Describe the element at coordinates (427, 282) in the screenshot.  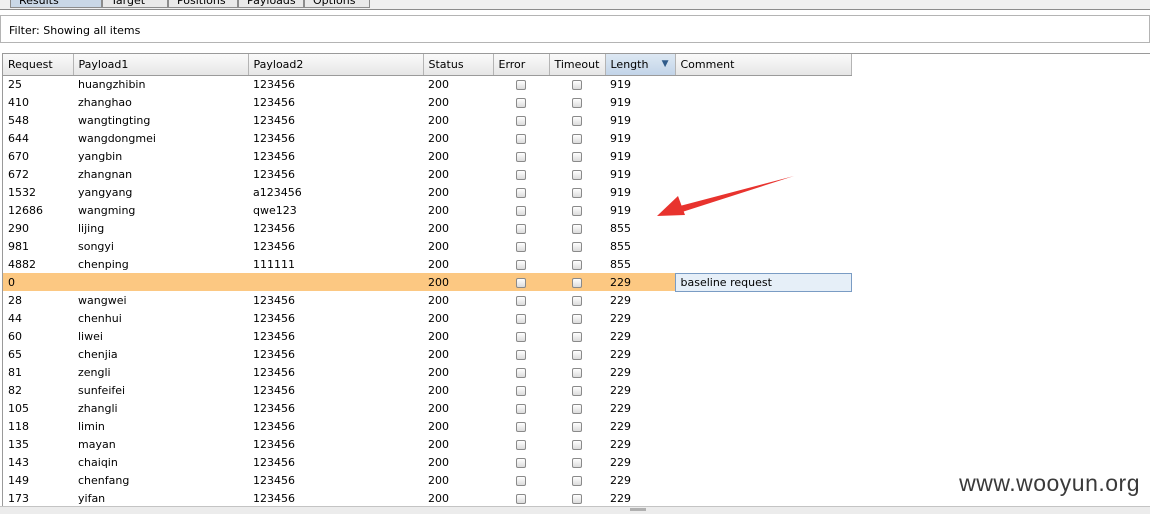
I see `table-row: 0 200 229 baseline request` at that location.